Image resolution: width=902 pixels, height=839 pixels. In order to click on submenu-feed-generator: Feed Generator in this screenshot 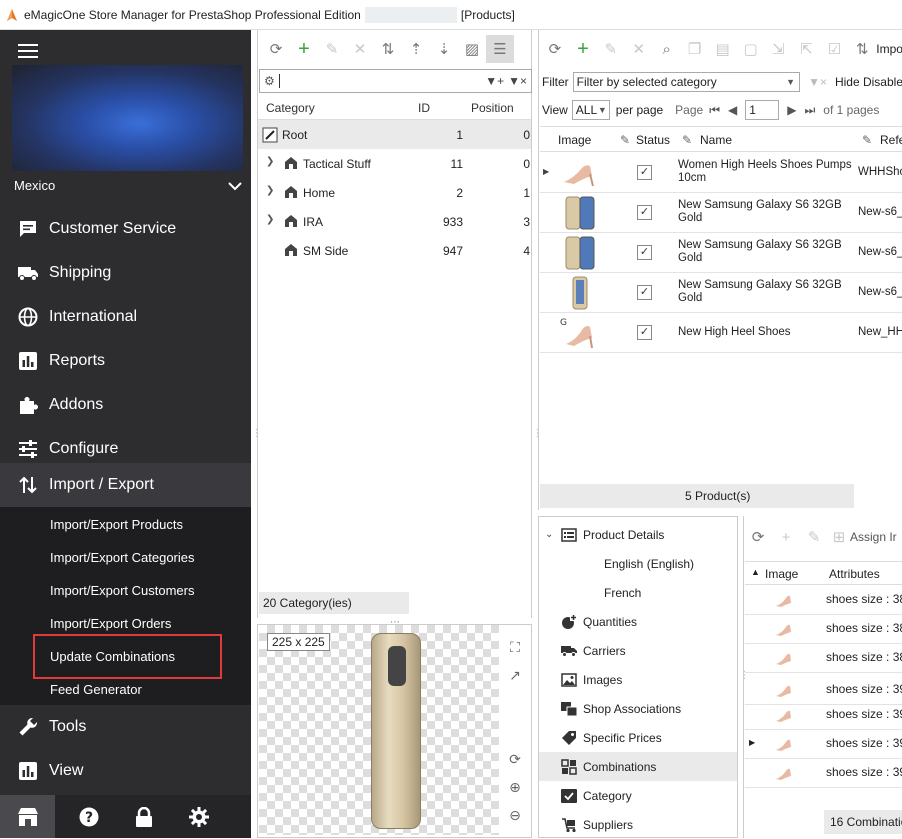, I will do `click(96, 689)`.